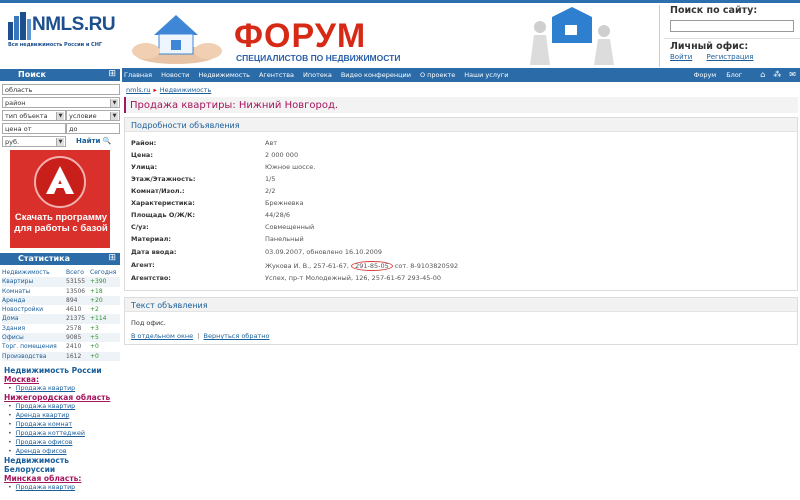 This screenshot has width=800, height=500. Describe the element at coordinates (16, 291) in the screenshot. I see `stats-category: Комнаты` at that location.